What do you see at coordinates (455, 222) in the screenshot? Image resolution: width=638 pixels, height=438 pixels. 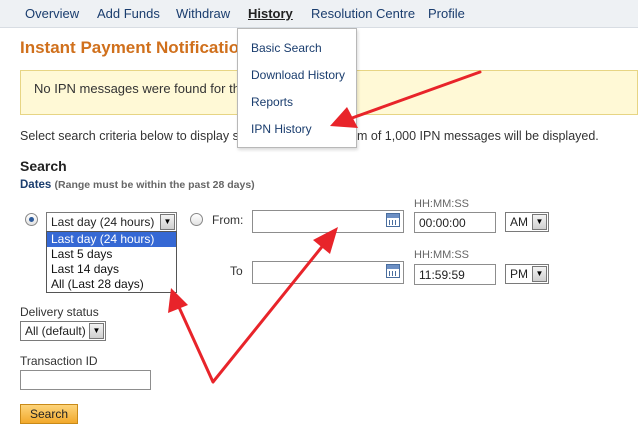 I see `from-time-input: 00:00:00` at bounding box center [455, 222].